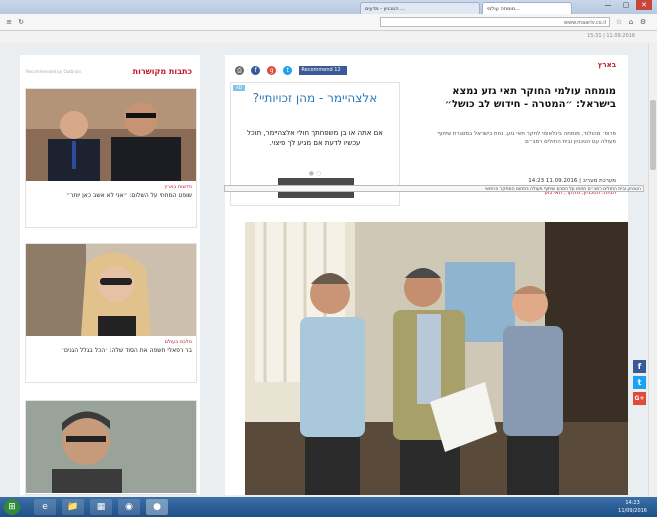 This screenshot has height=517, width=657. I want to click on folder-icon: 📁, so click(73, 507).